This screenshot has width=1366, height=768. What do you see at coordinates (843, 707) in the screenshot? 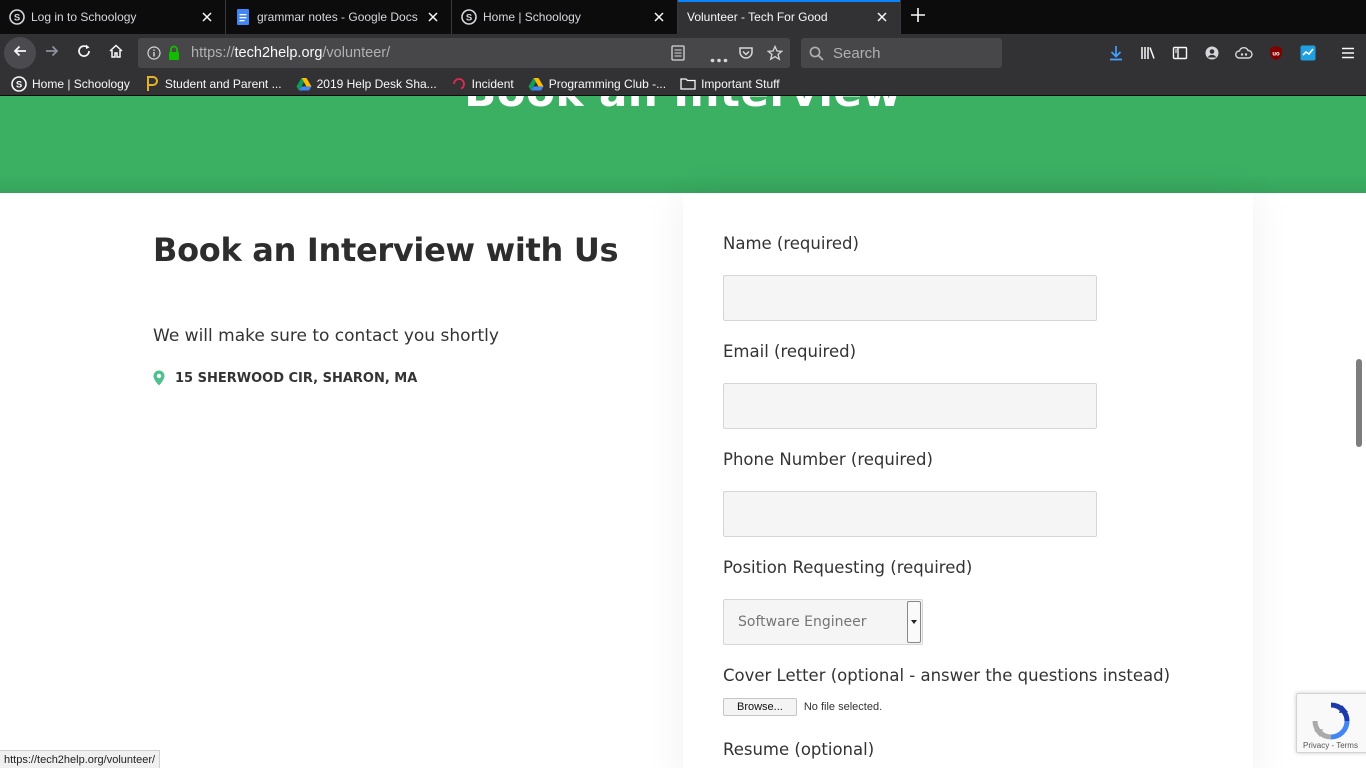
I see `no-file-text: No file selected.` at bounding box center [843, 707].